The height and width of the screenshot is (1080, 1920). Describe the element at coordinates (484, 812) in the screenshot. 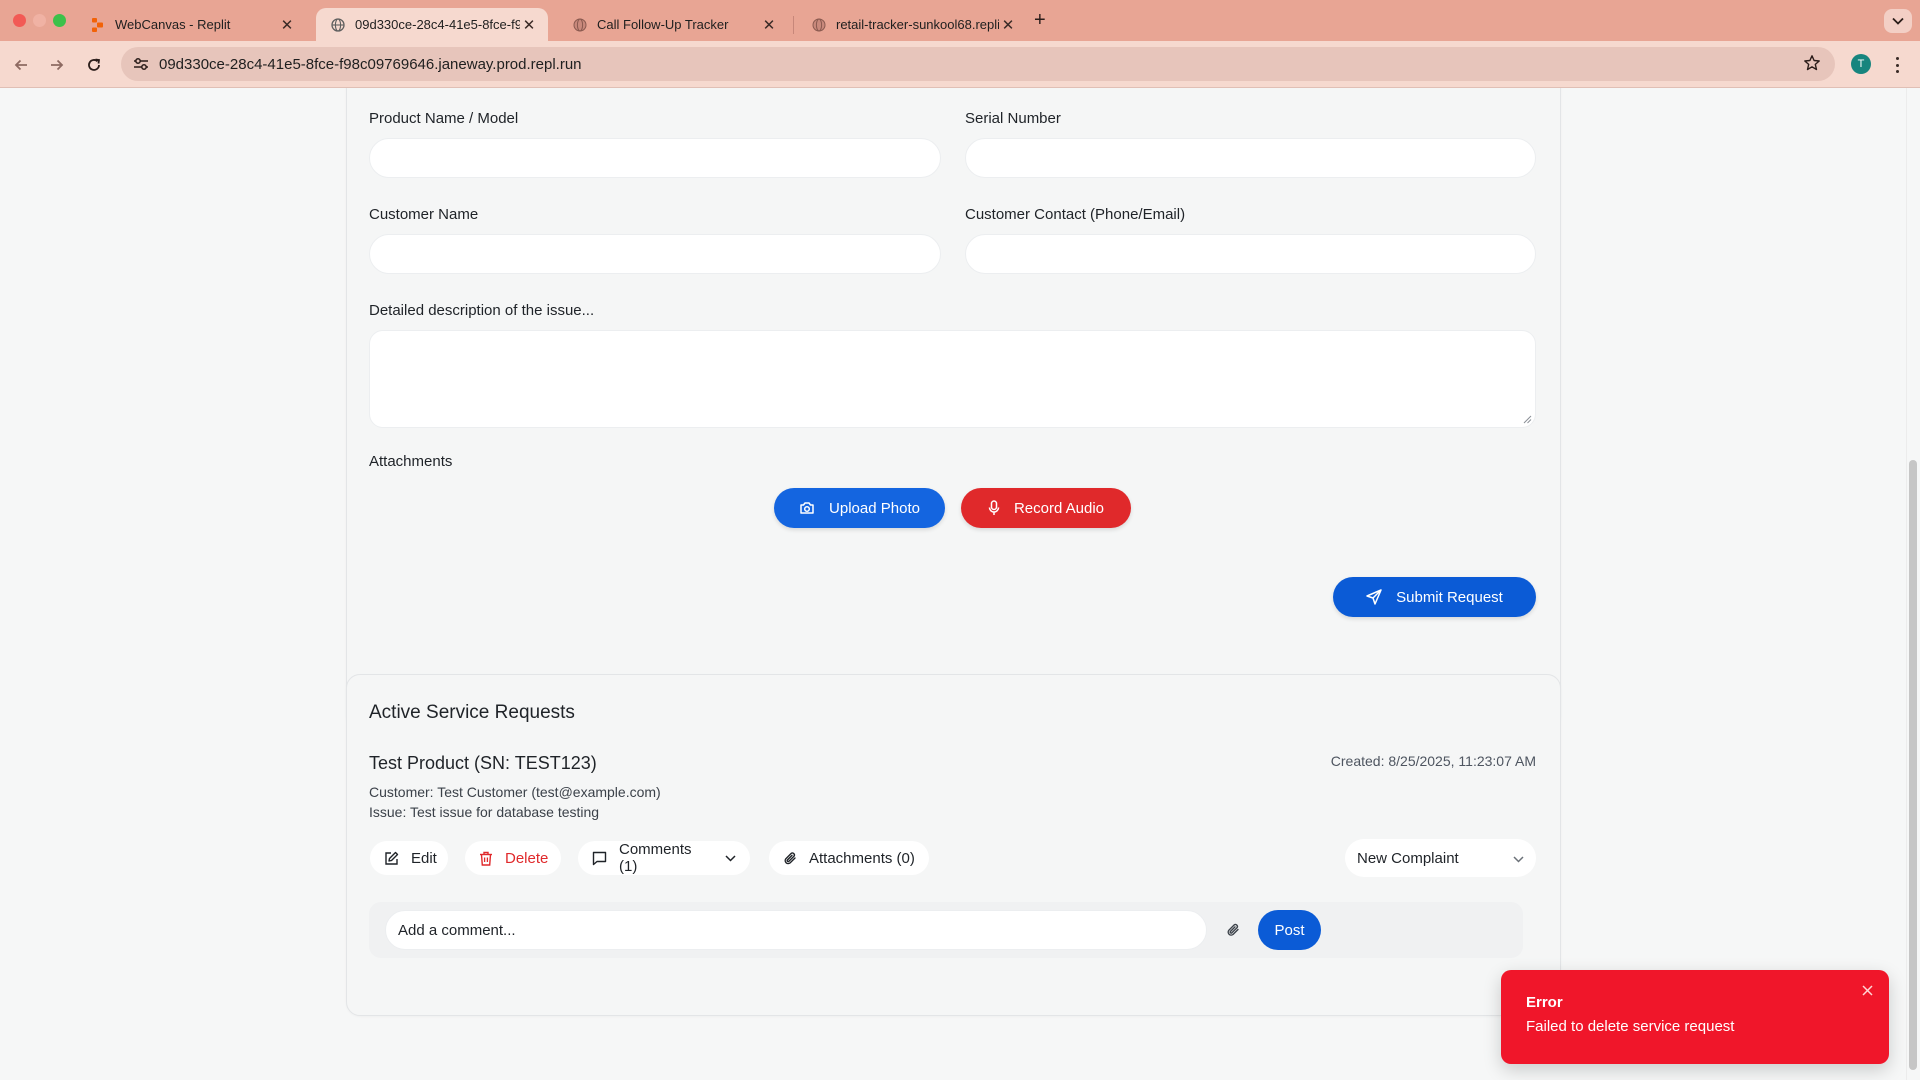

I see `request-issue: Issue: Test issue for database testing` at that location.